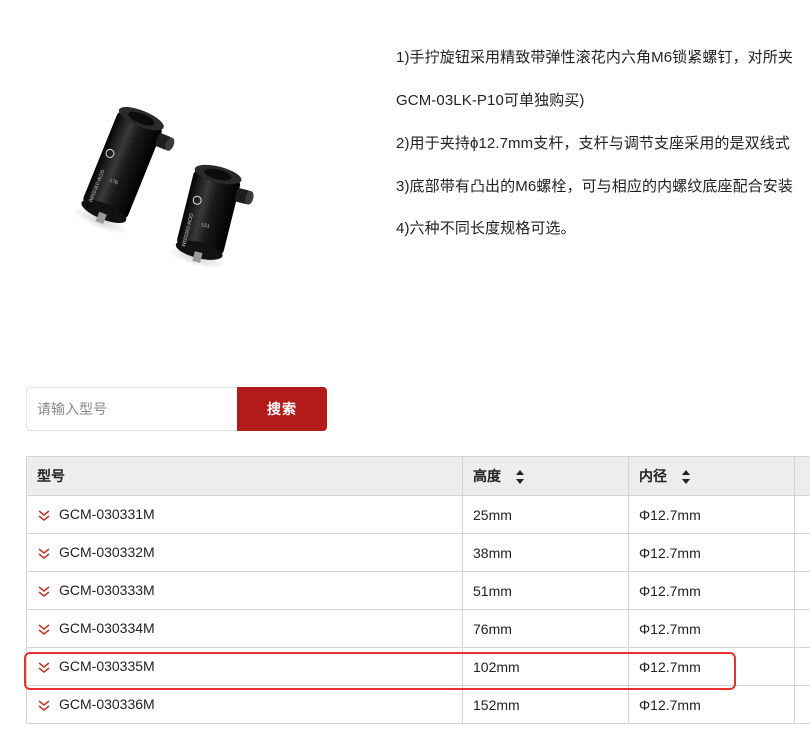 The width and height of the screenshot is (810, 738). I want to click on table-row: GCM-030334M 76mm Φ12.7mm, so click(418, 628).